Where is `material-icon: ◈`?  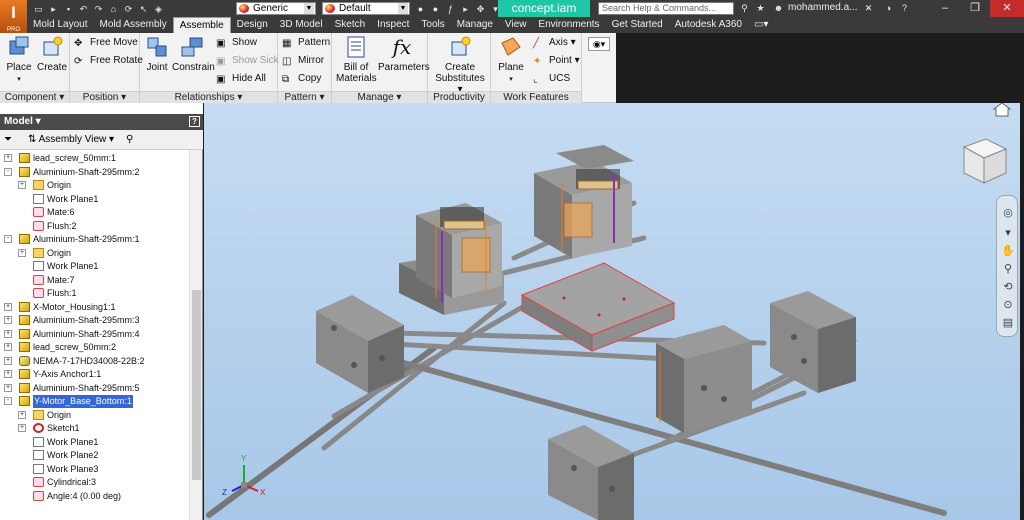
material-icon: ◈ is located at coordinates (158, 9).